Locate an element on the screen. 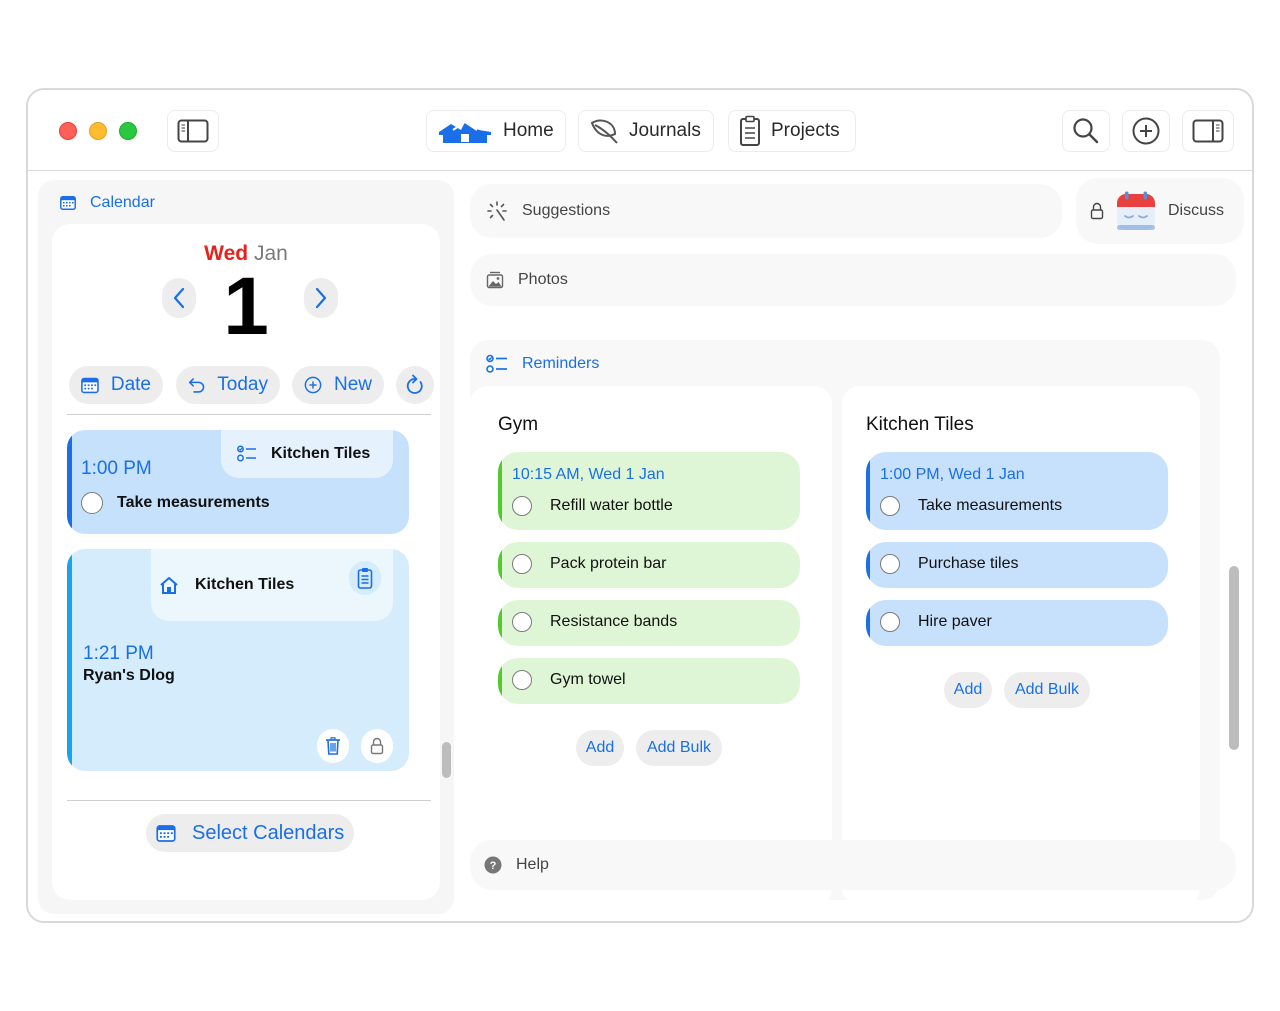 This screenshot has height=1011, width=1280. nav-projects-button: Projects is located at coordinates (792, 131).